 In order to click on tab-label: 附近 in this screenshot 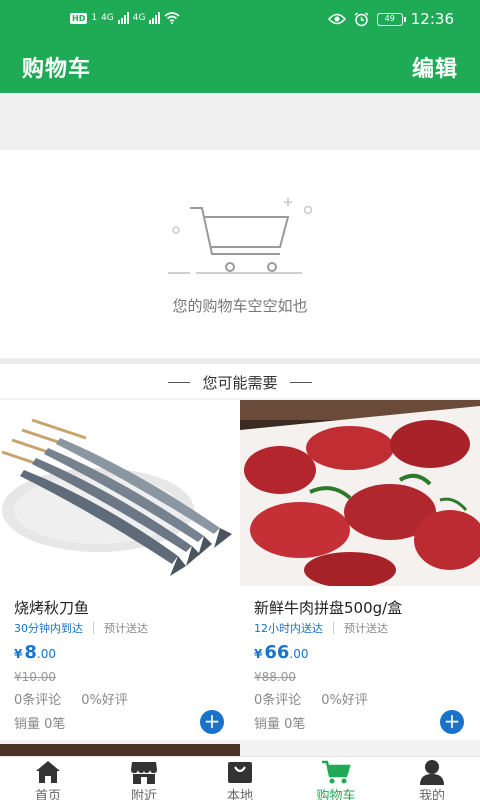, I will do `click(143, 794)`.